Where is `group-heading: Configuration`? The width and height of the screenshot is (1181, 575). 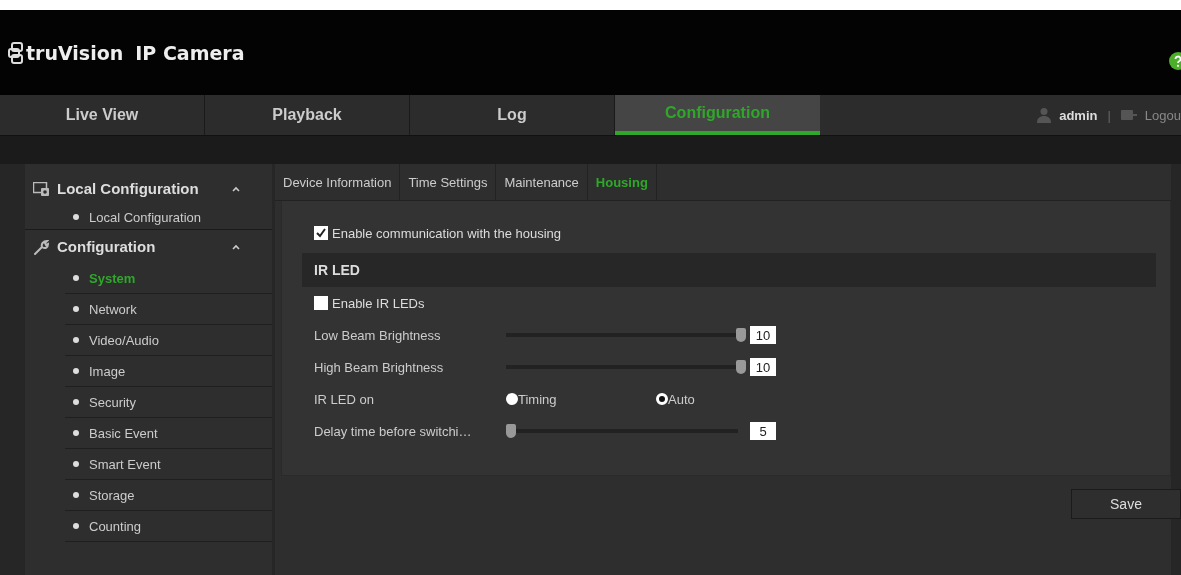 group-heading: Configuration is located at coordinates (140, 246).